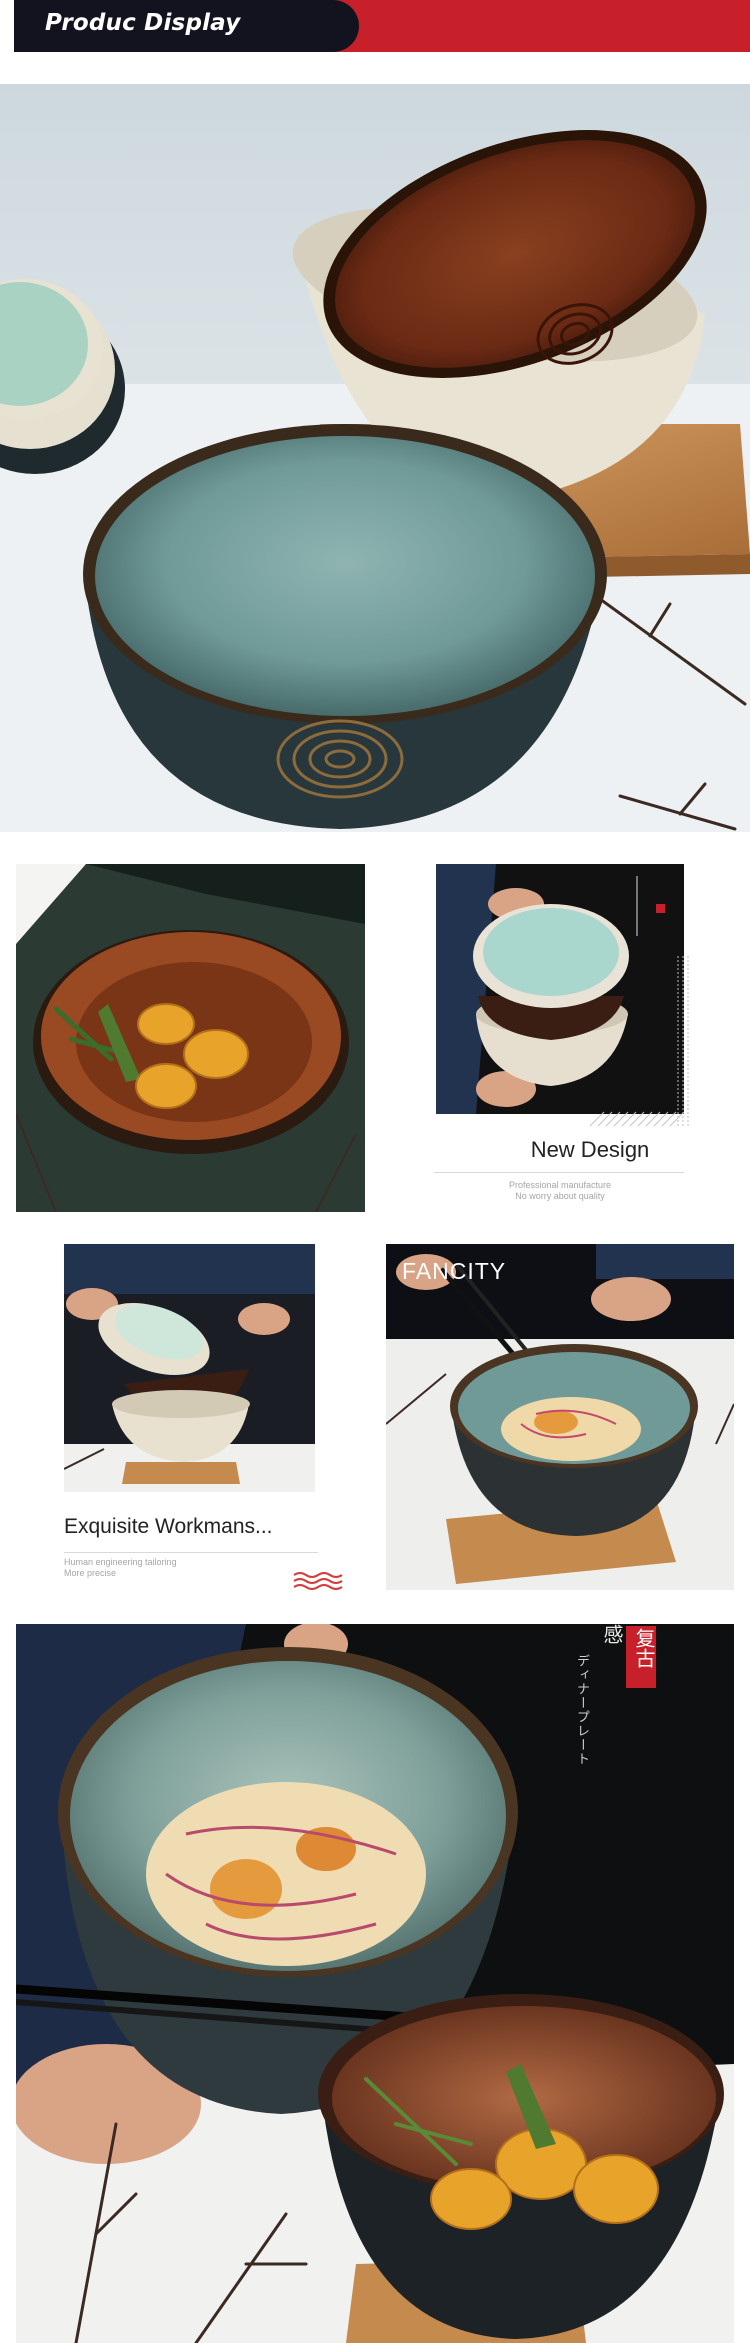 This screenshot has width=750, height=2343. I want to click on section-title: Produc Display, so click(143, 23).